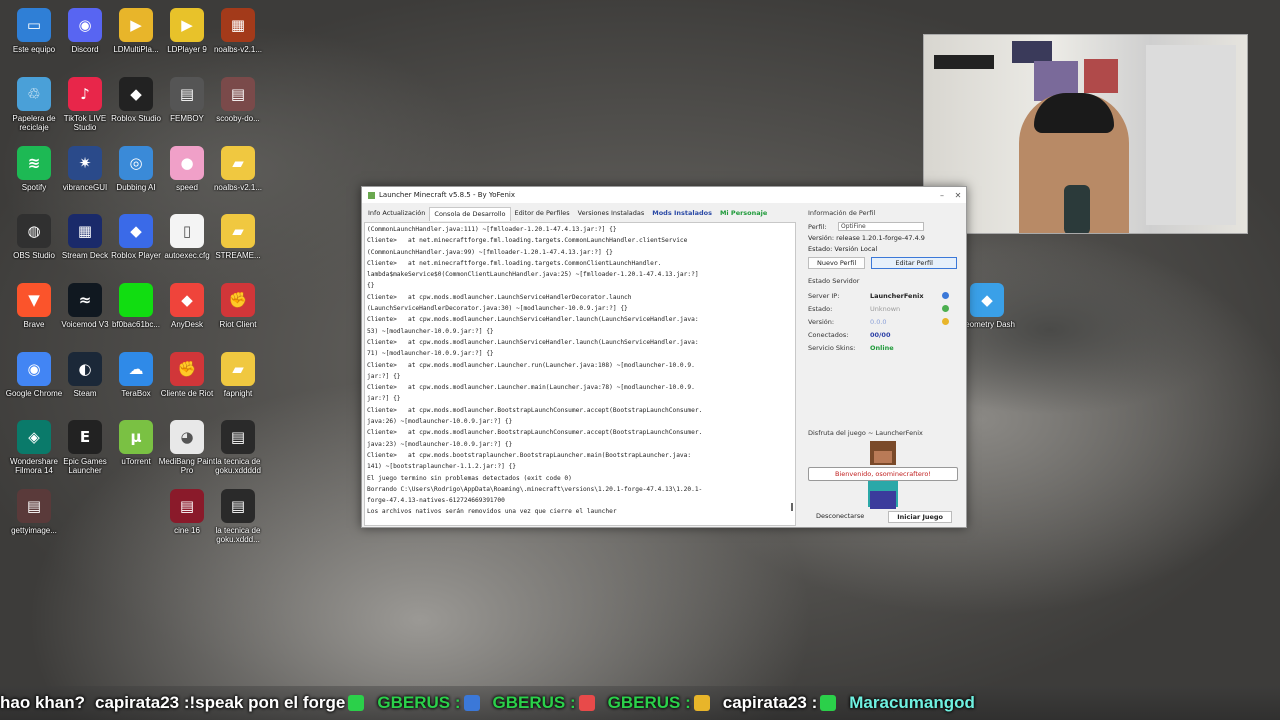 This screenshot has height=720, width=1280. What do you see at coordinates (430, 354) in the screenshot?
I see `console-line: 71) ~[modlauncher-10.0.9.jar:?] {}` at bounding box center [430, 354].